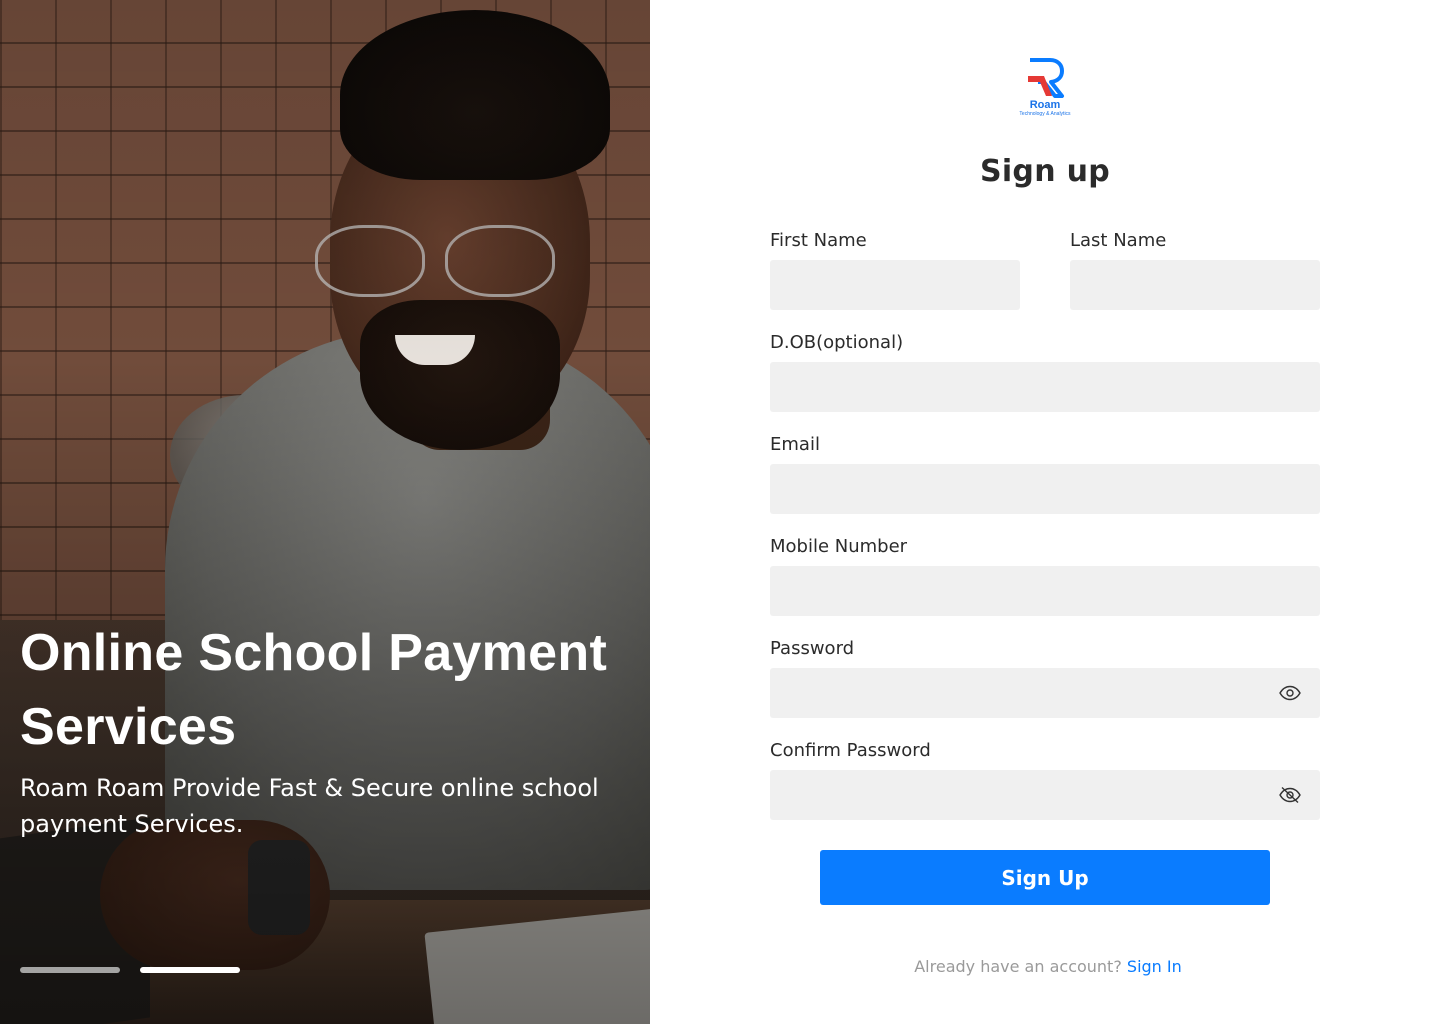 The height and width of the screenshot is (1024, 1440). I want to click on signin-prompt-text: Already have an account?, so click(1018, 966).